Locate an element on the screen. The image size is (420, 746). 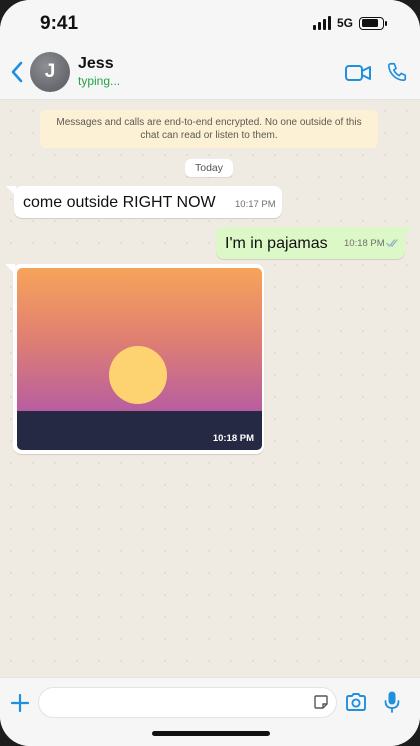
read-receipt-icon is located at coordinates (392, 243).